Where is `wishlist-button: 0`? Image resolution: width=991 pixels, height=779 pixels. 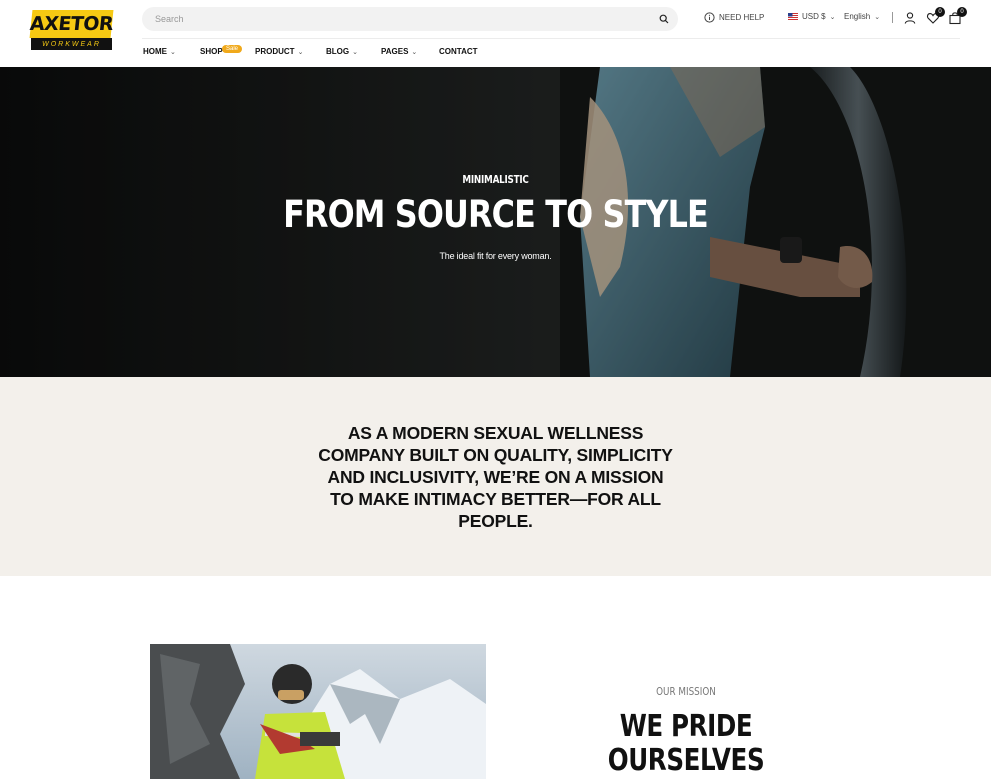
wishlist-button: 0 is located at coordinates (935, 16).